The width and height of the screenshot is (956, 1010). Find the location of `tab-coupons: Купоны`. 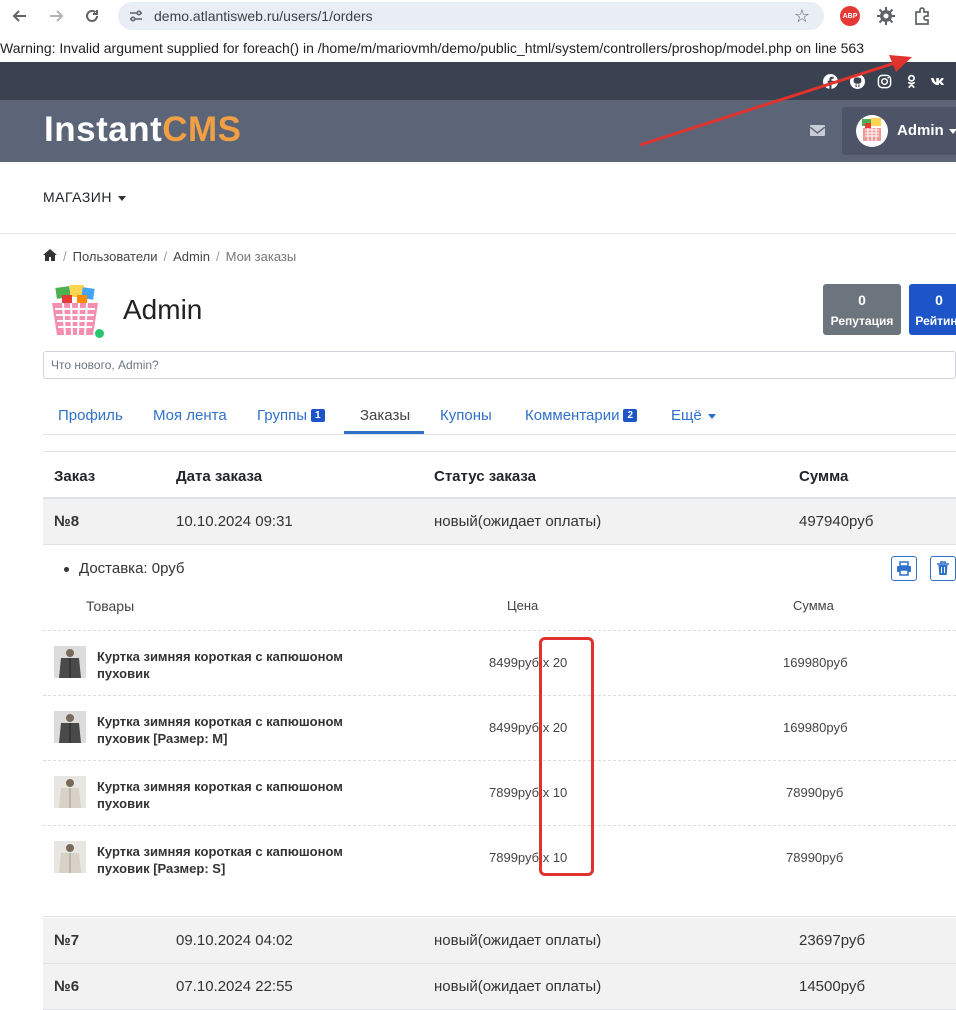

tab-coupons: Купоны is located at coordinates (466, 415).